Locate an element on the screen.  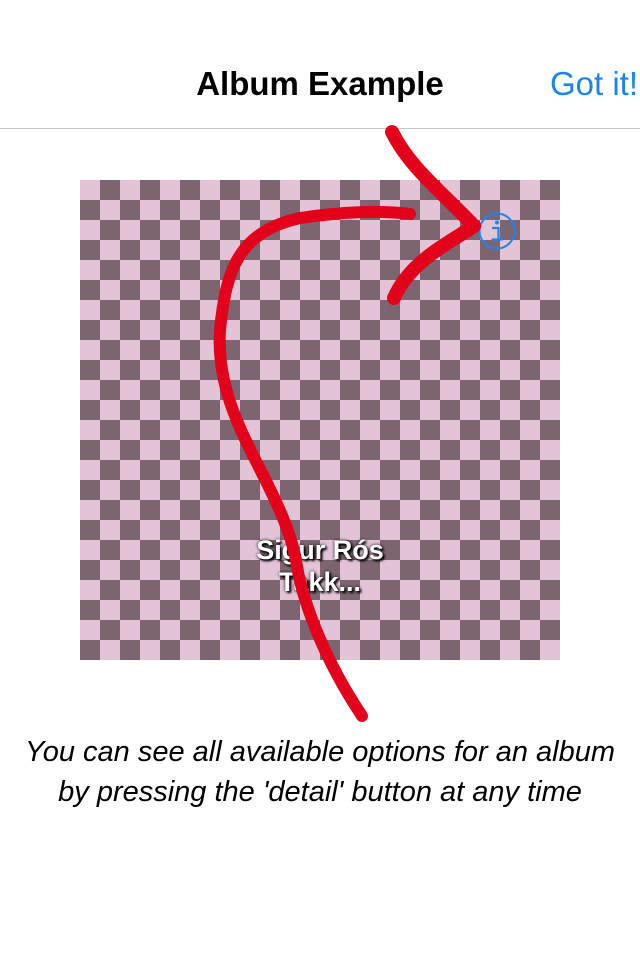
got-it-button: Got it! is located at coordinates (594, 84).